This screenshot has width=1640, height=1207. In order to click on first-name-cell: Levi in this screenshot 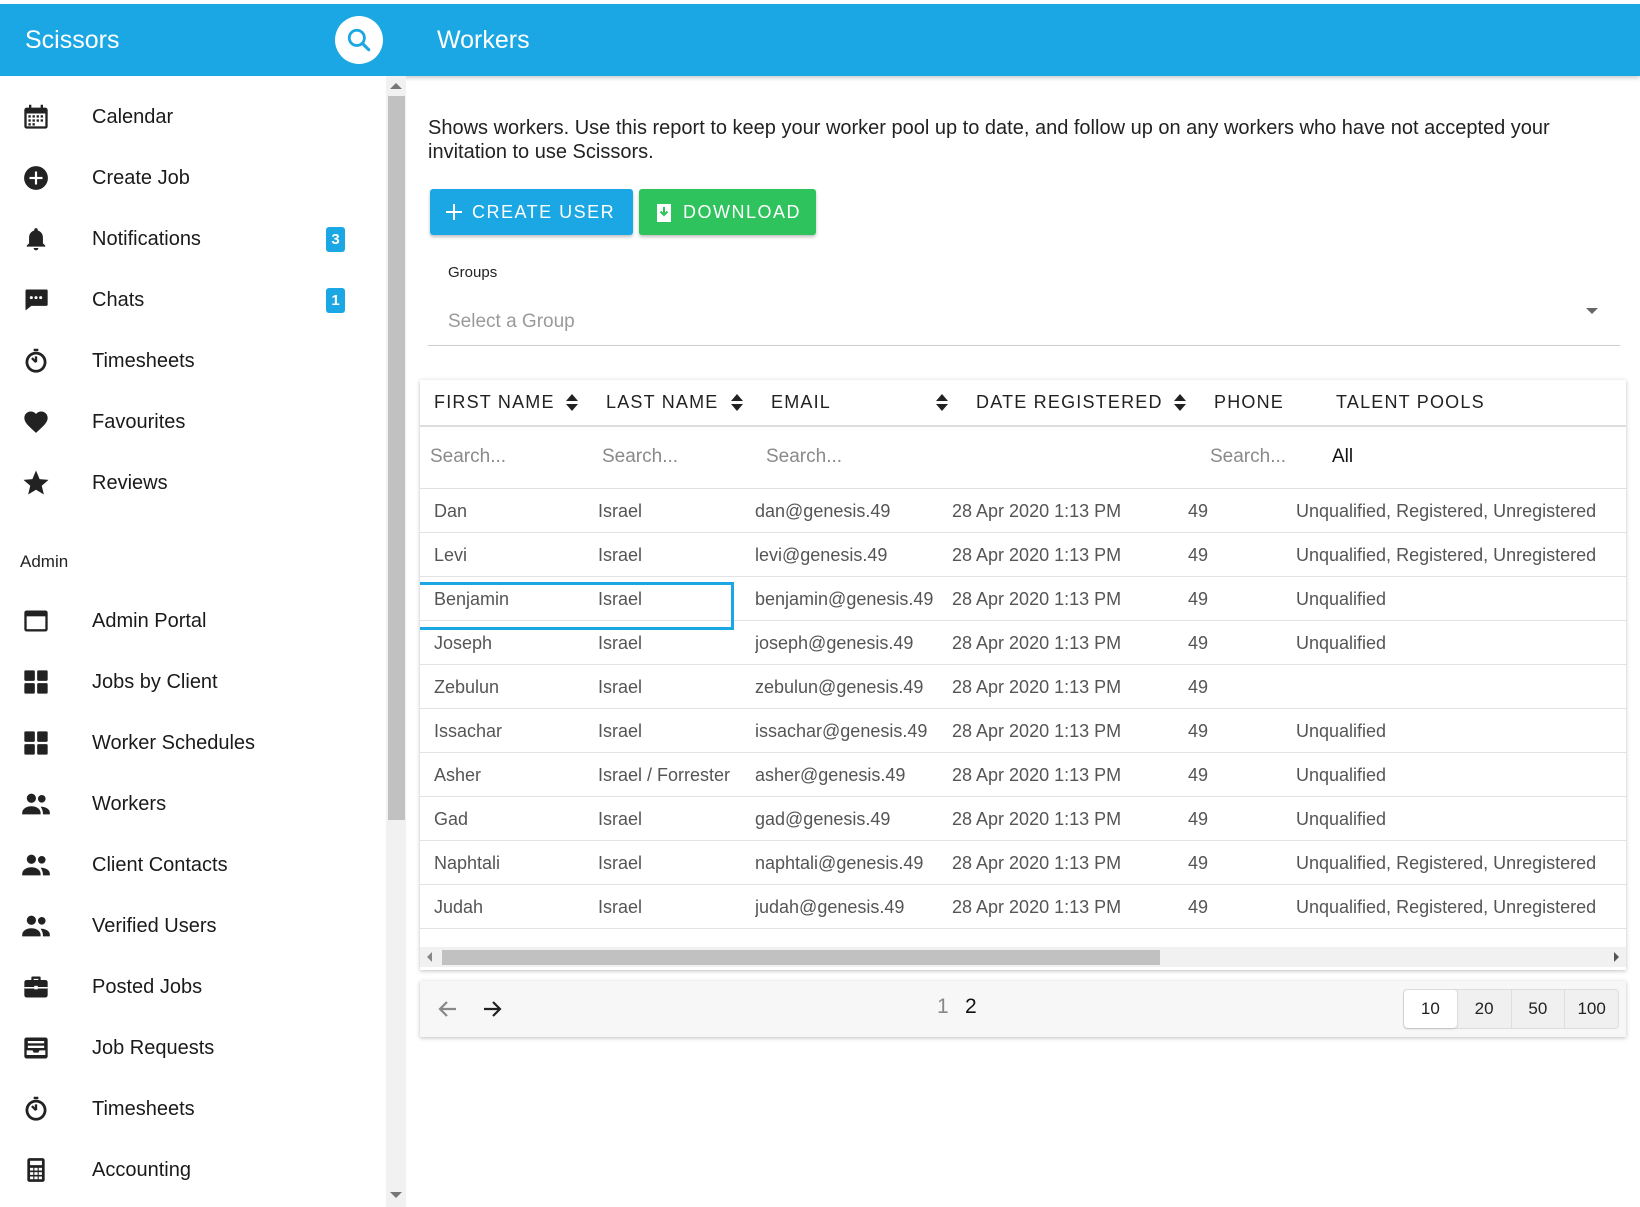, I will do `click(451, 555)`.